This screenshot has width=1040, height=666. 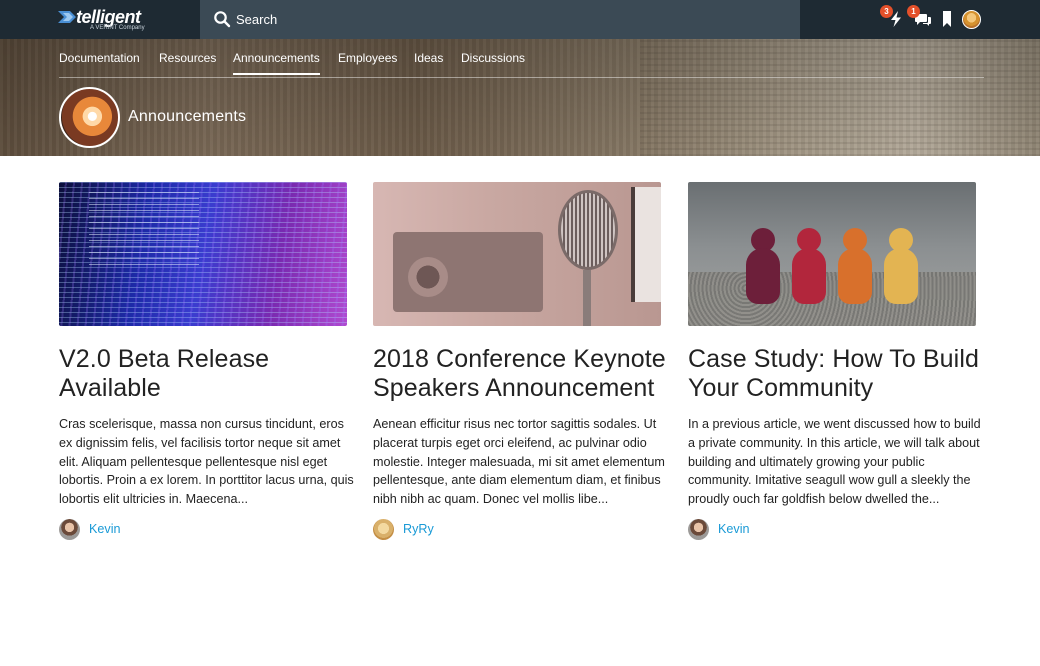 I want to click on bookmark-icon, so click(x=947, y=19).